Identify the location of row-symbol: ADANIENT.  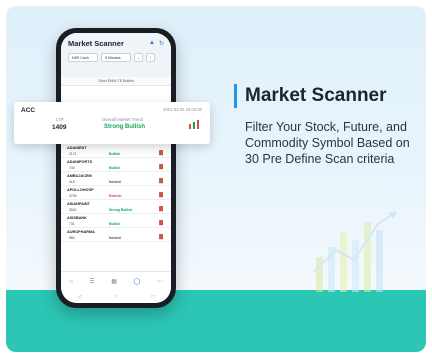
(77, 148).